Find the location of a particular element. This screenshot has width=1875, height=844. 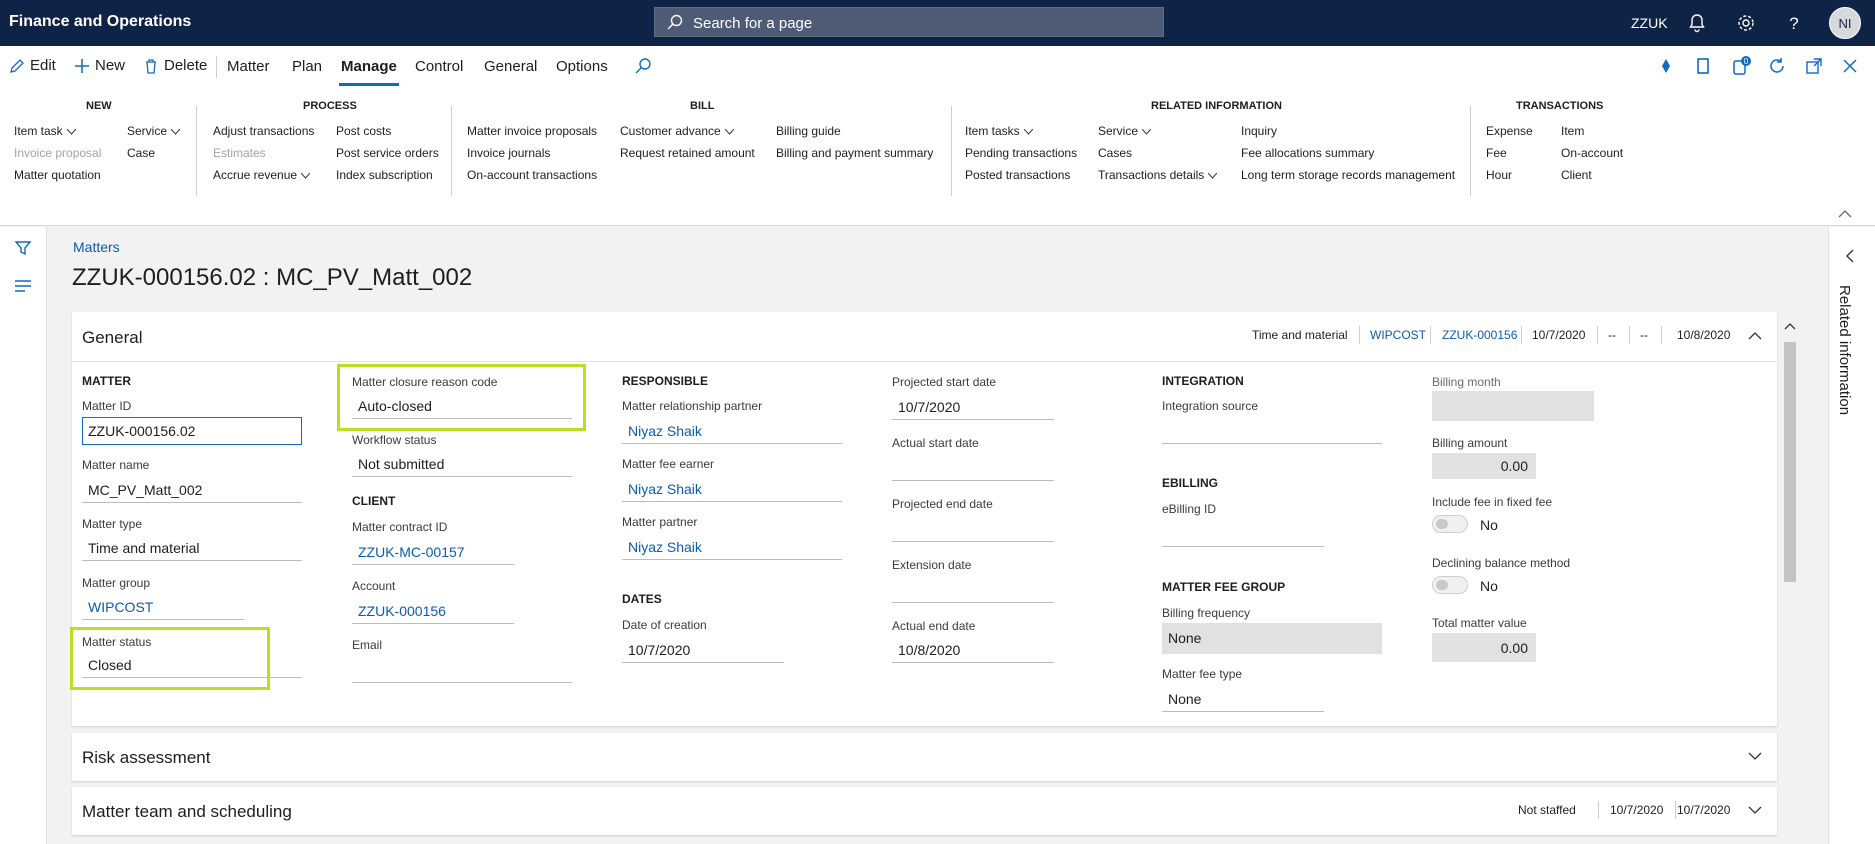

breadcrumb: Matters is located at coordinates (96, 247).